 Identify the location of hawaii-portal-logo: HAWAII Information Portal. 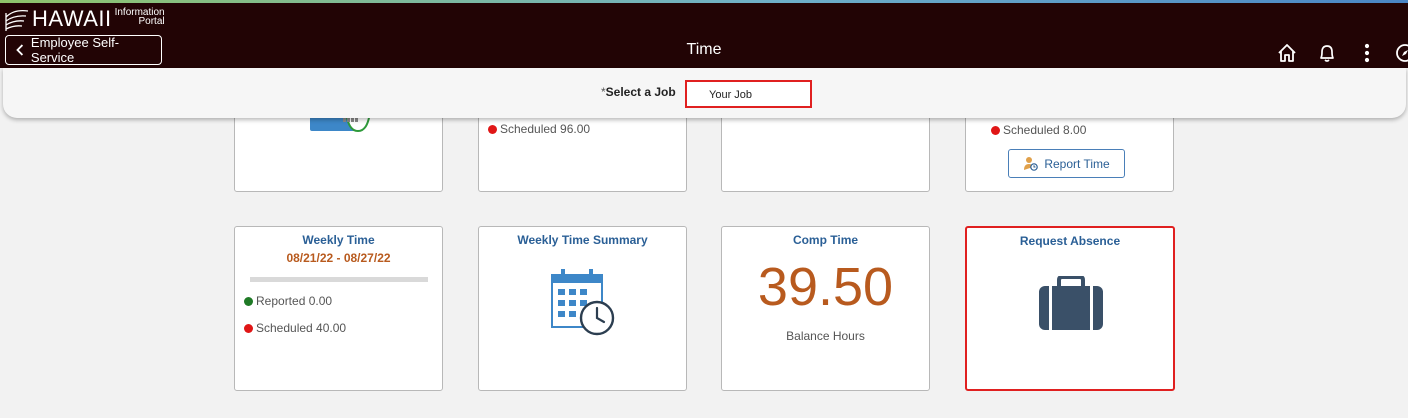
(84, 20).